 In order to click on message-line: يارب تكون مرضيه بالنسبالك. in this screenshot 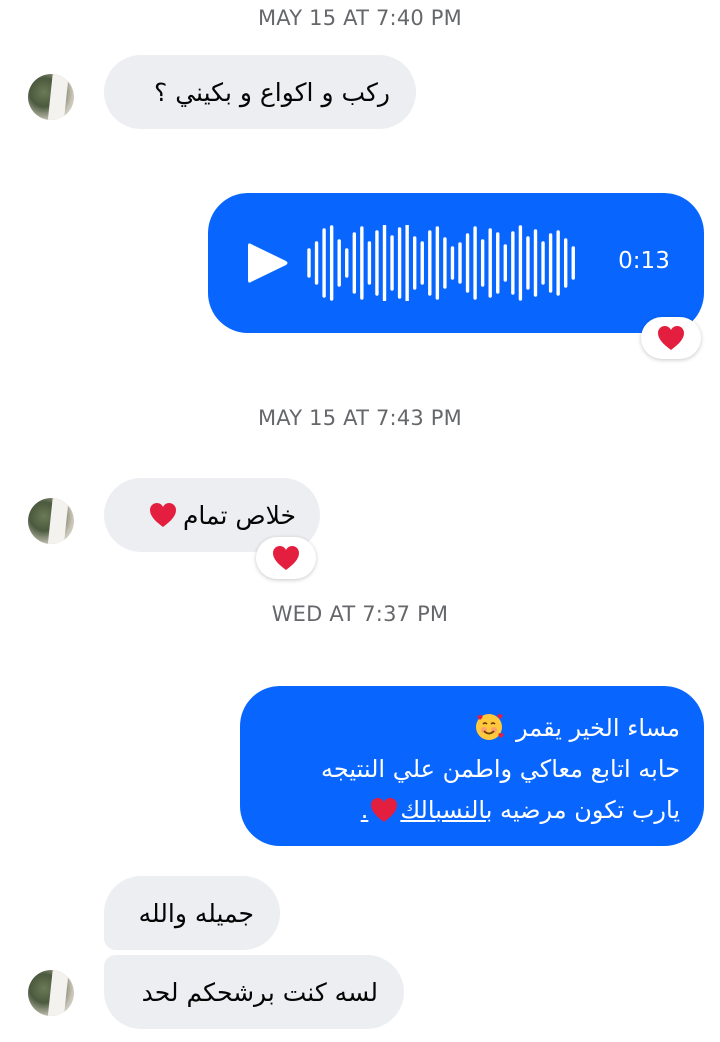, I will do `click(470, 810)`.